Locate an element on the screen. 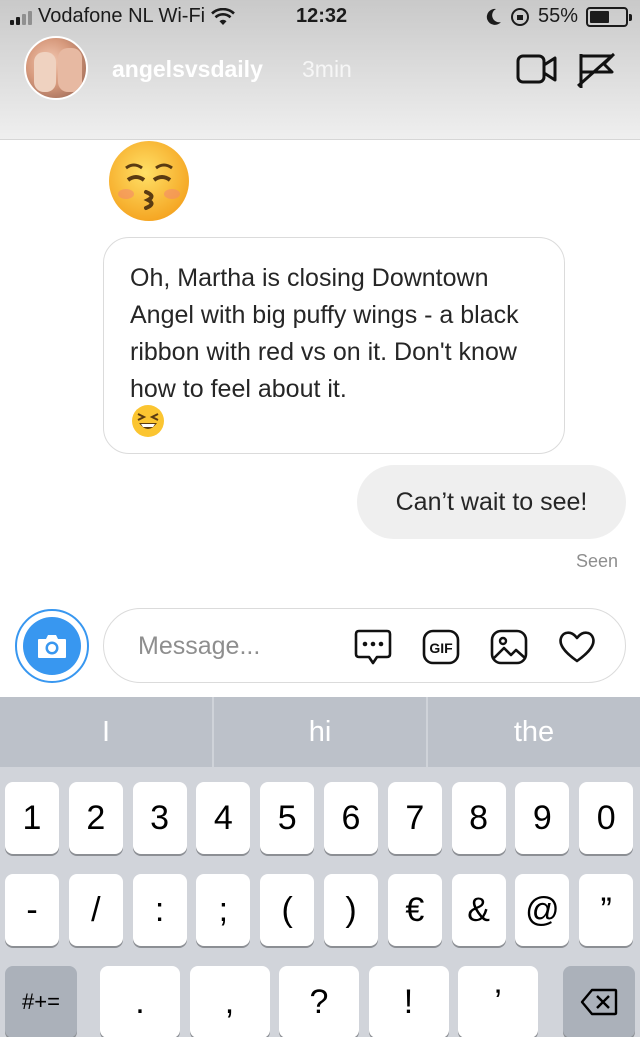  key: : is located at coordinates (159, 910).